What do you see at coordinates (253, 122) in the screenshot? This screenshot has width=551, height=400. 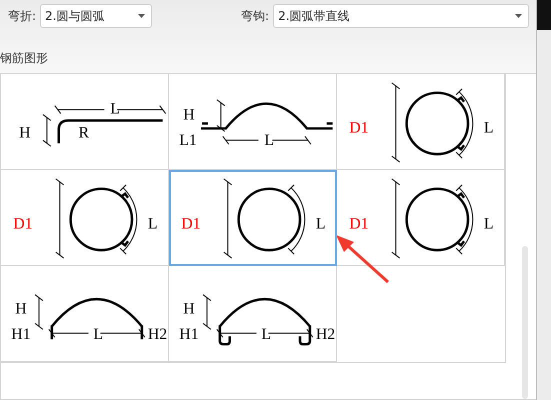 I see `shape-tile: H L1 L` at bounding box center [253, 122].